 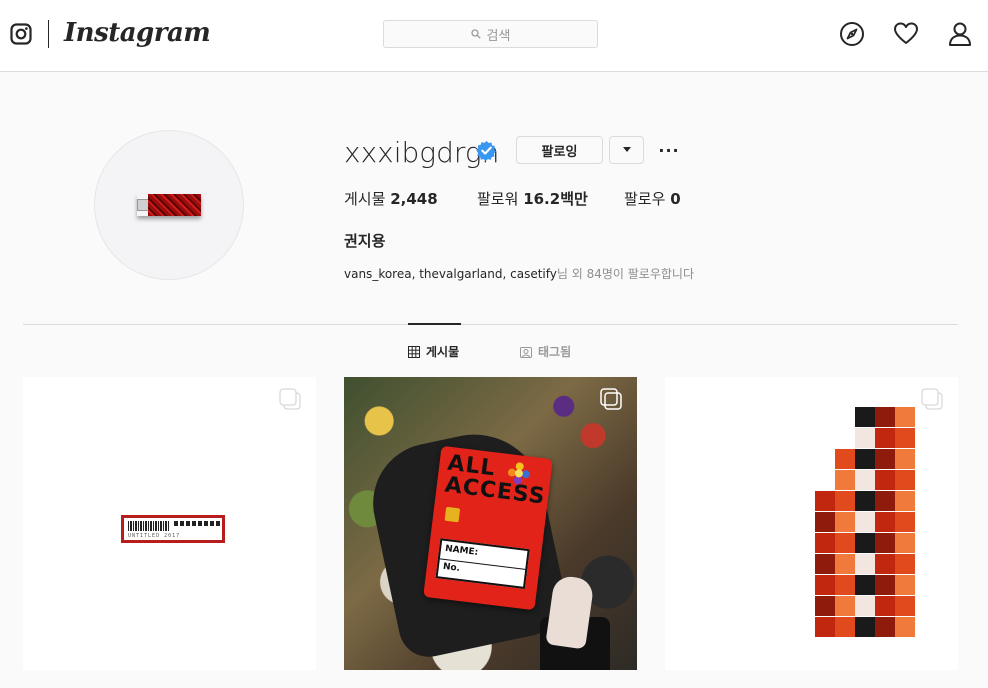 What do you see at coordinates (495, 480) in the screenshot?
I see `pass-title: ALL ACCESS` at bounding box center [495, 480].